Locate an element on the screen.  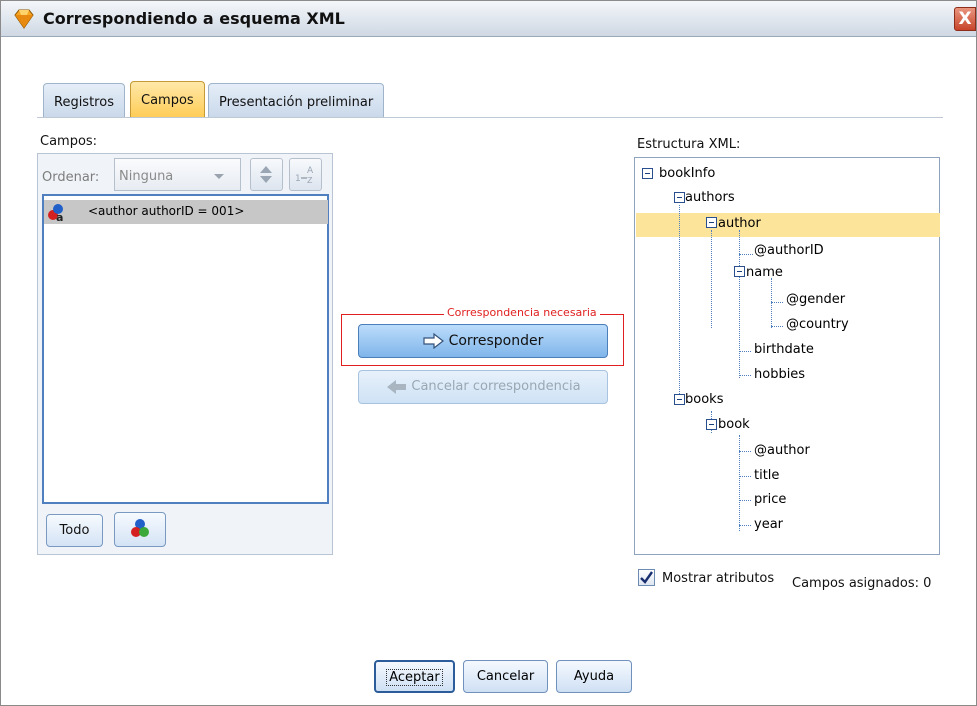
field-list: a <author authorID = 001> is located at coordinates (185, 349).